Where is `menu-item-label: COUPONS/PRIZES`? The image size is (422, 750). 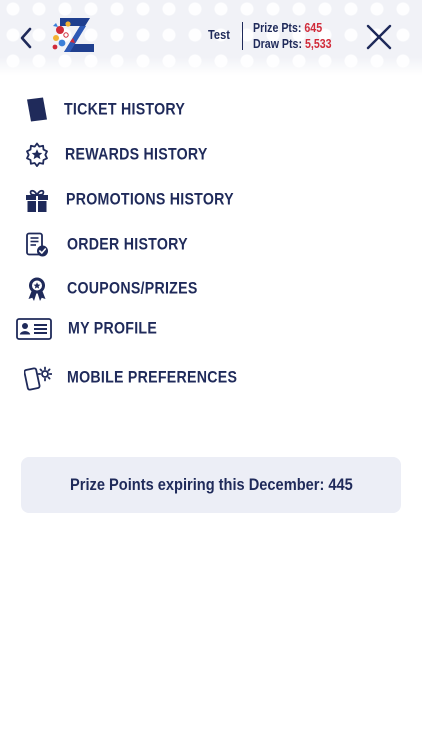
menu-item-label: COUPONS/PRIZES is located at coordinates (132, 288).